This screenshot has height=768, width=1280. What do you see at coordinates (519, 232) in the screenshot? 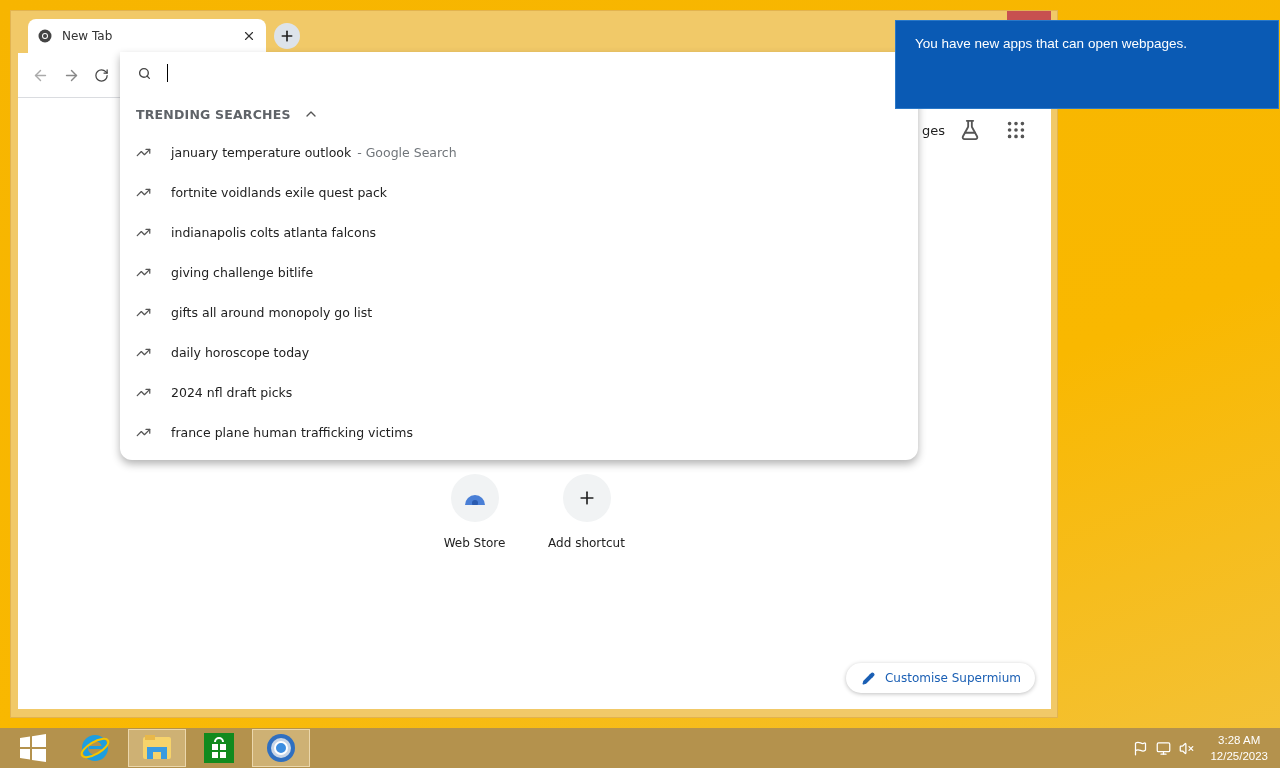
I see `suggestion-item: indianapolis colts atlanta falcons` at bounding box center [519, 232].